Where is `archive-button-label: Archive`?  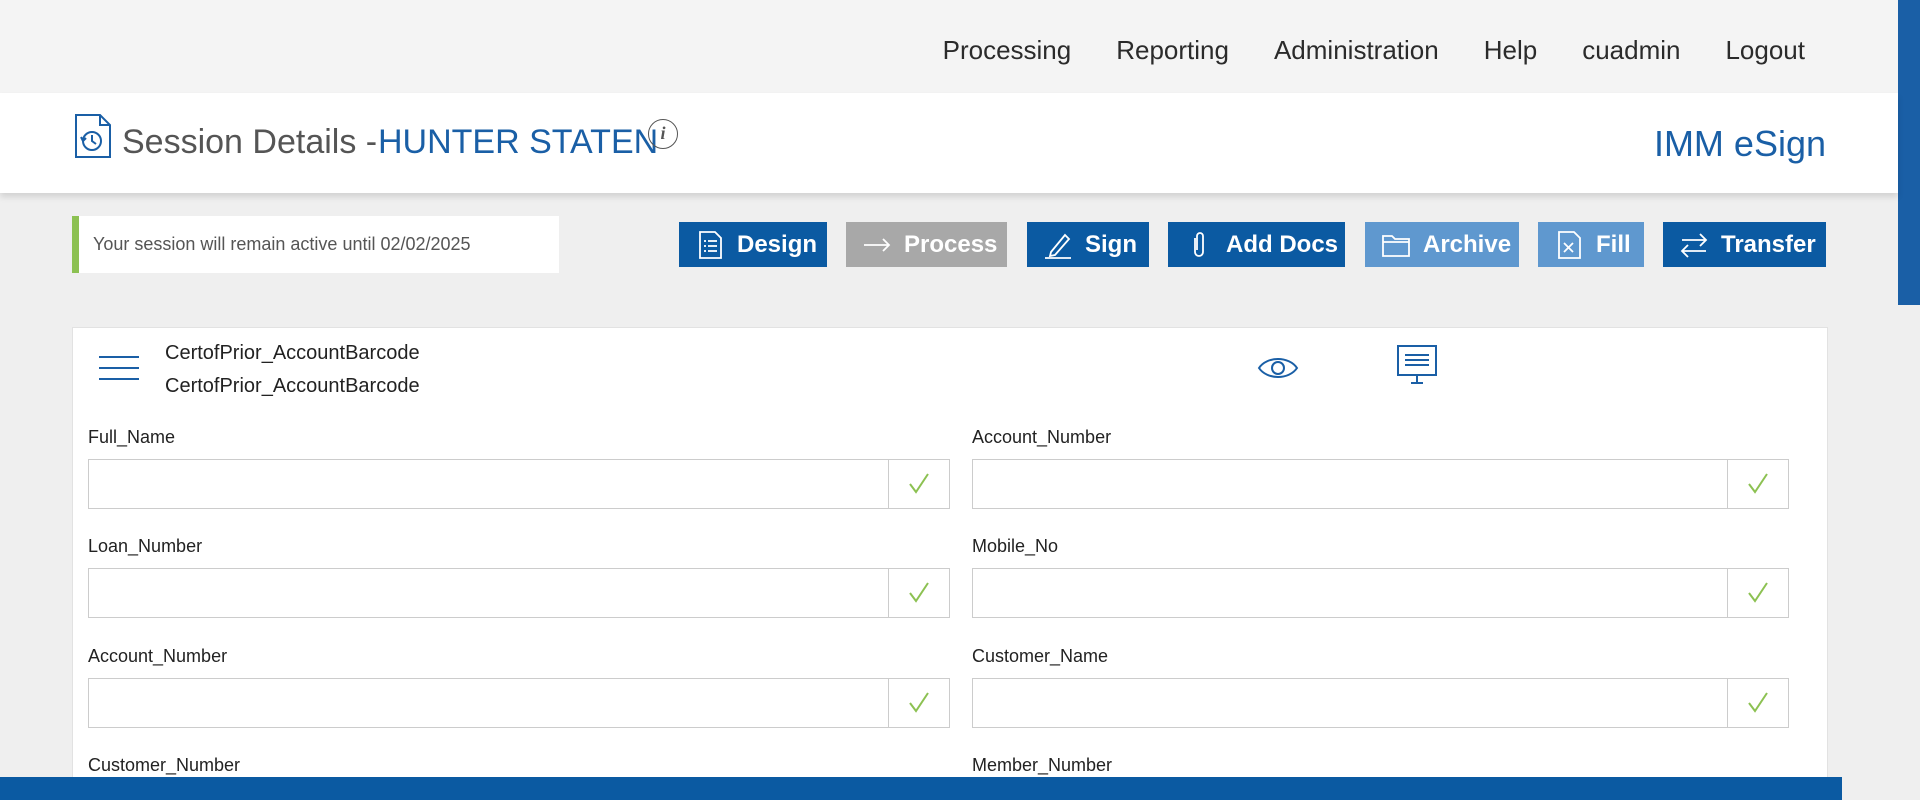 archive-button-label: Archive is located at coordinates (1467, 244).